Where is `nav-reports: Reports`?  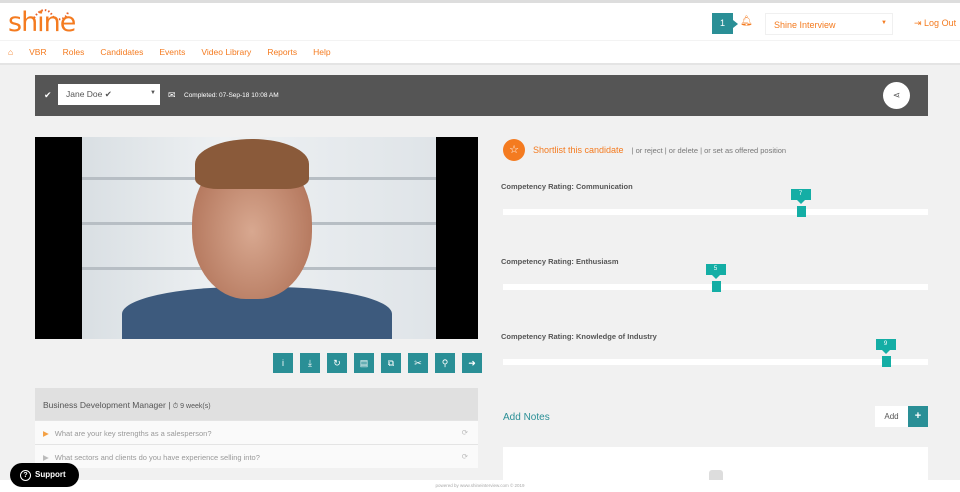
nav-reports: Reports is located at coordinates (282, 52).